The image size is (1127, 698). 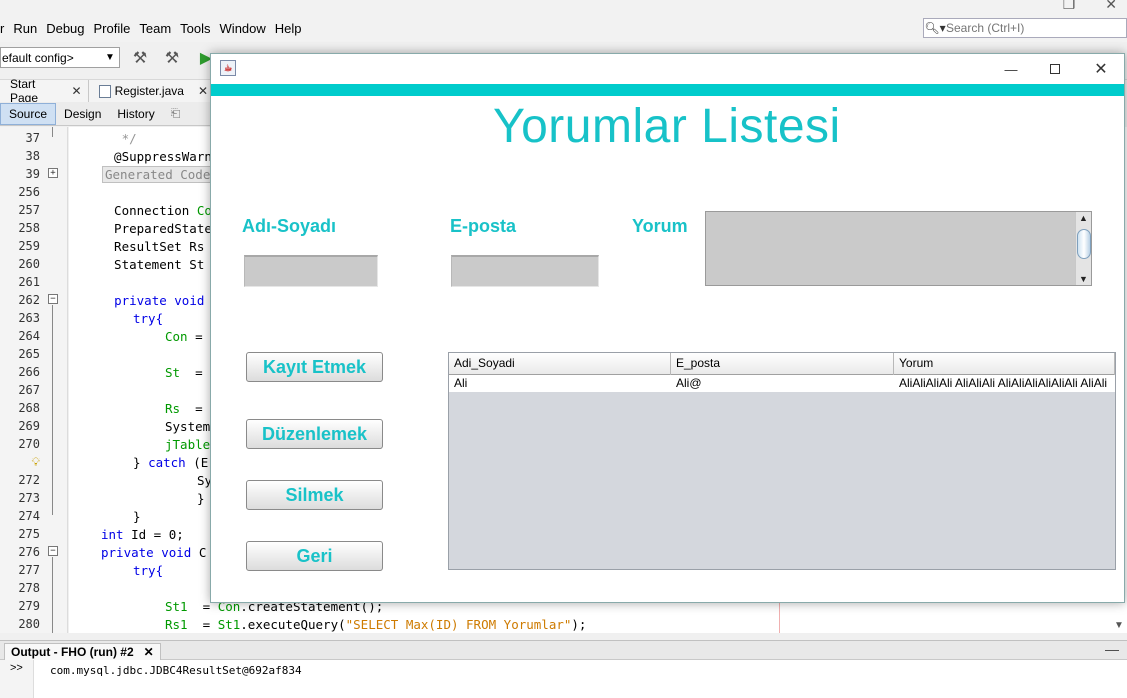 What do you see at coordinates (176, 114) in the screenshot?
I see `back-icon: ⎗` at bounding box center [176, 114].